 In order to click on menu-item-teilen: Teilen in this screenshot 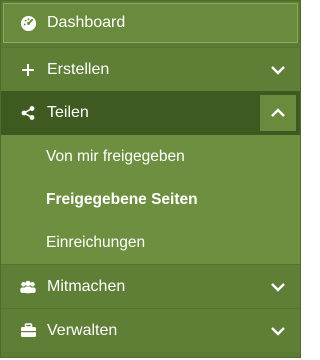, I will do `click(150, 113)`.